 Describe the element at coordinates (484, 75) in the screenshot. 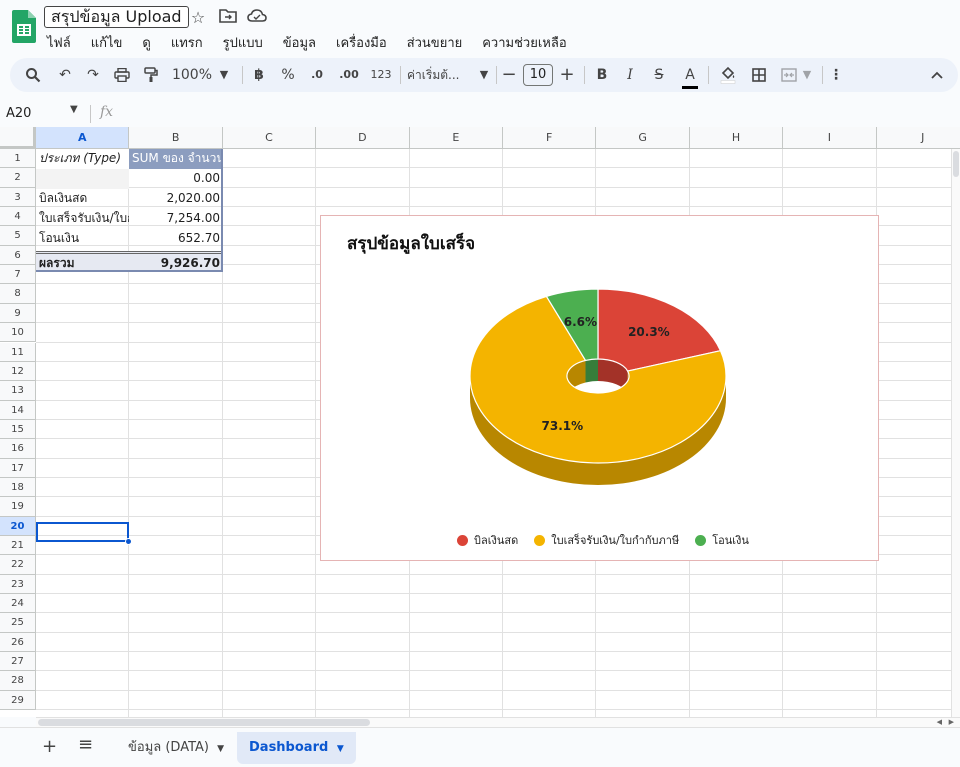

I see `font-dropdown-icon: ▼` at that location.